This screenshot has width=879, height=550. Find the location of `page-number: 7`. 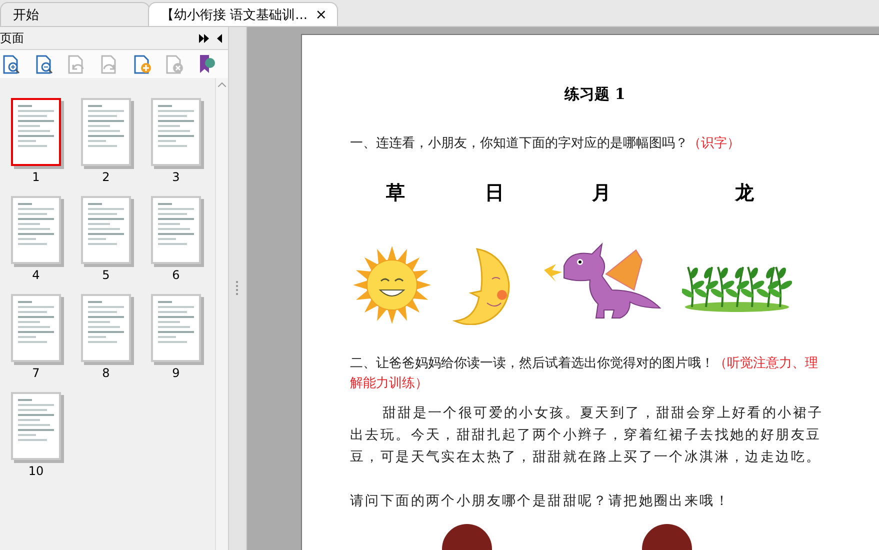

page-number: 7 is located at coordinates (36, 373).